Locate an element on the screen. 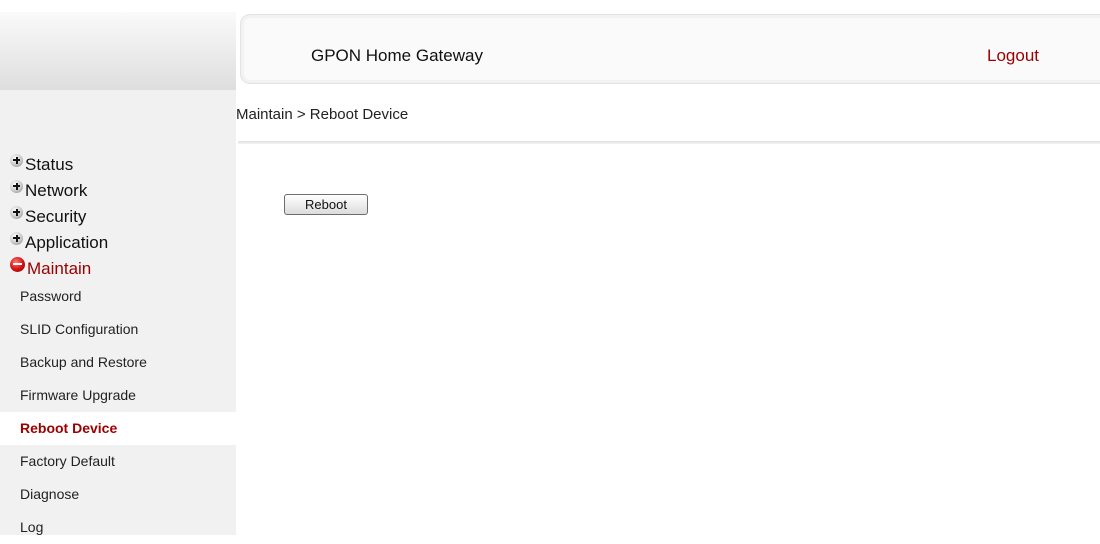  sidebar-group-label: Application is located at coordinates (67, 242).